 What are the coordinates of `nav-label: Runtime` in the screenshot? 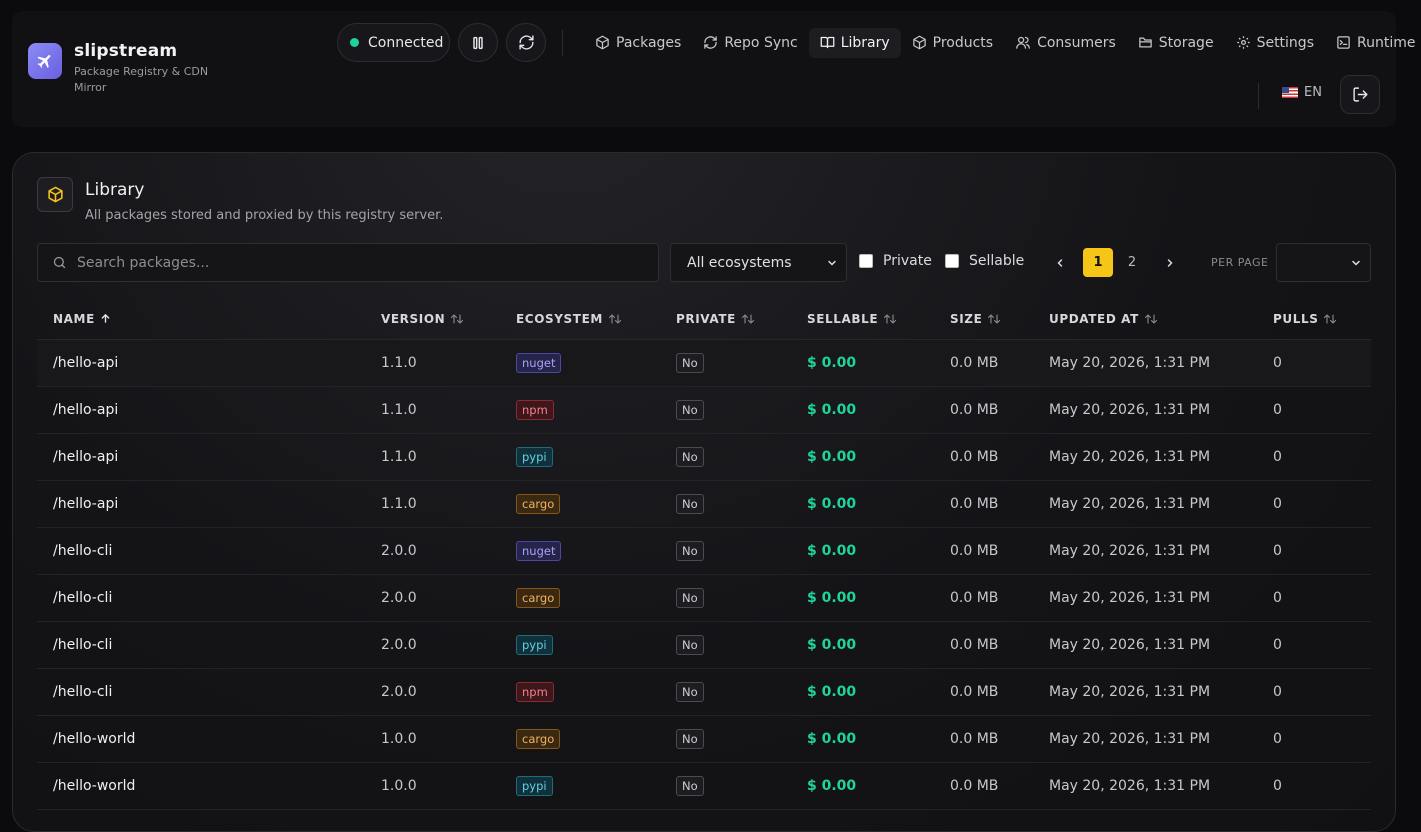 It's located at (1386, 42).